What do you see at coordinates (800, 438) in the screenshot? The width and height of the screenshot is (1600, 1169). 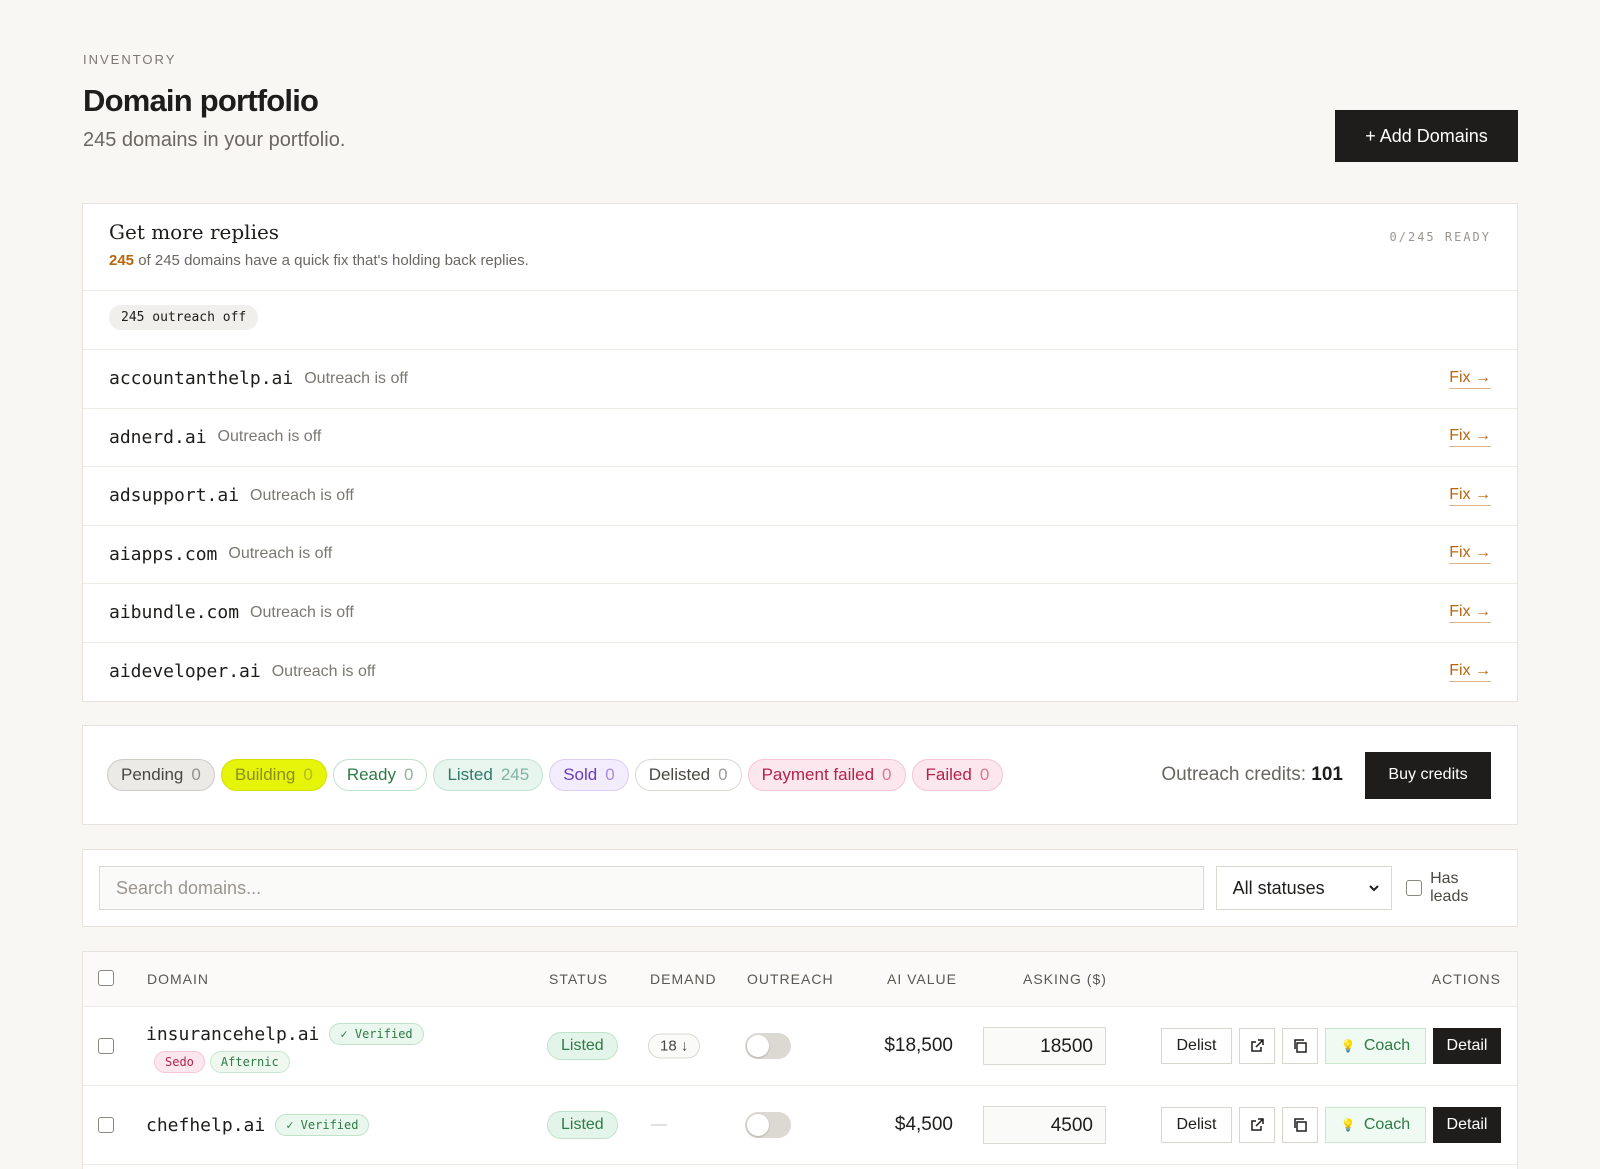 I see `list-item: adnerd.ai Outreach is off Fix →` at bounding box center [800, 438].